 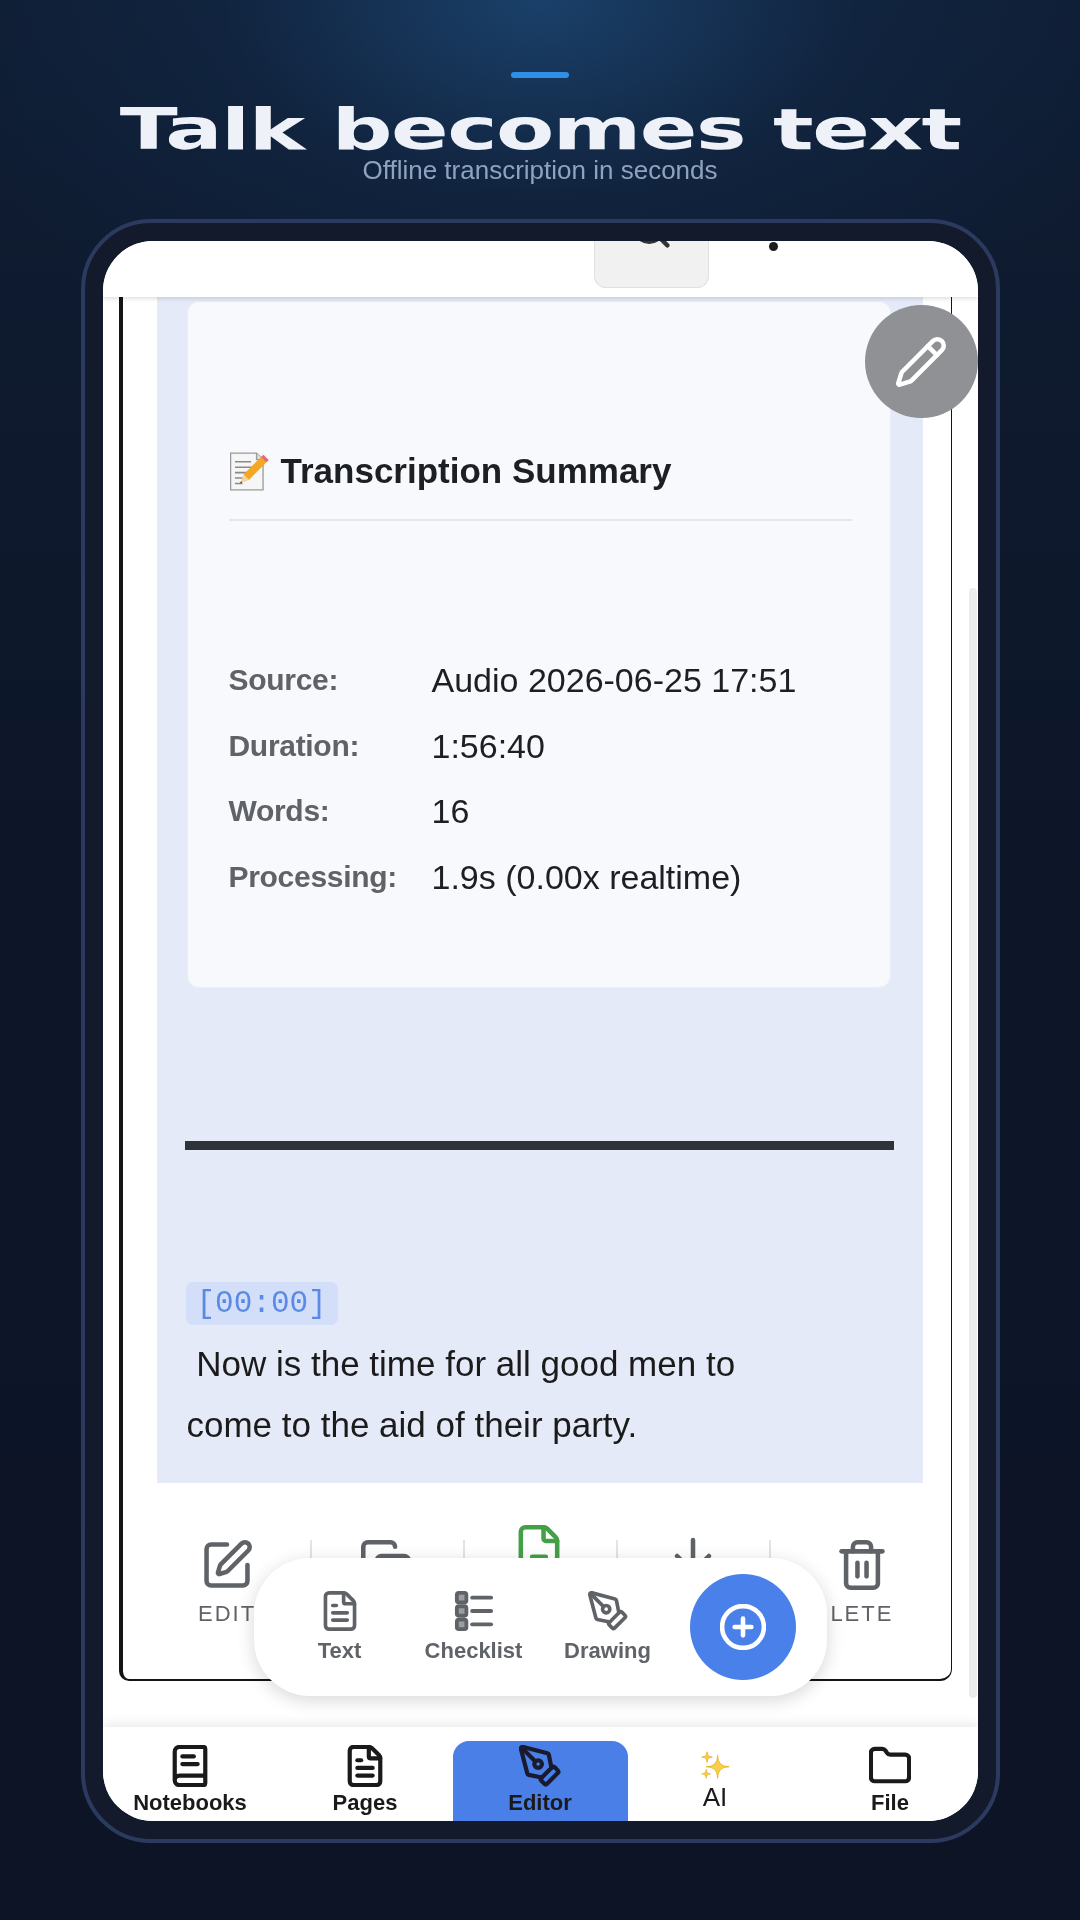 I want to click on field-value: 1:56:40, so click(x=488, y=746).